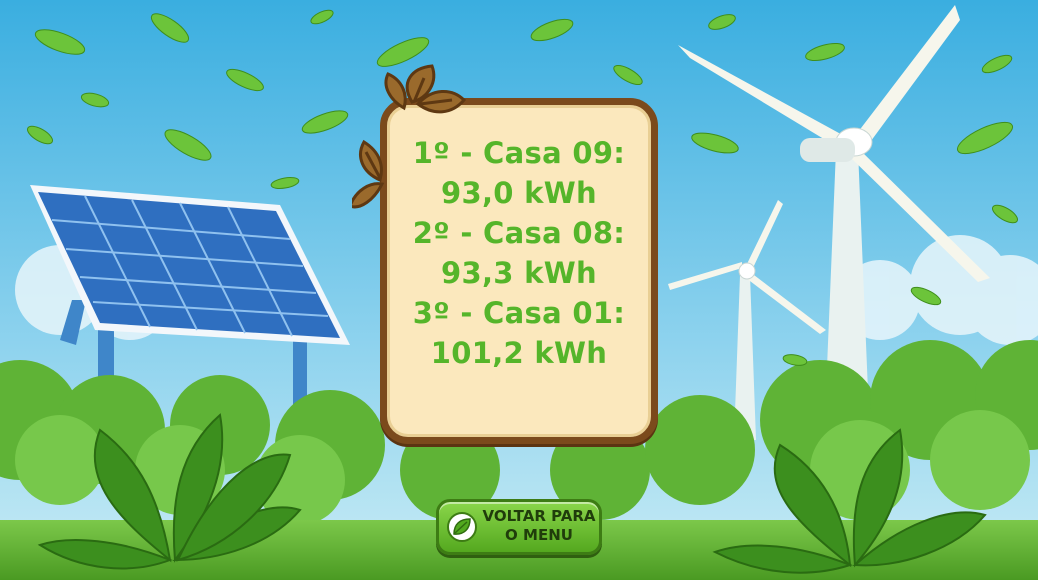 Image resolution: width=1038 pixels, height=580 pixels. I want to click on back-to-menu-label-line1: VOLTAR PARA, so click(539, 516).